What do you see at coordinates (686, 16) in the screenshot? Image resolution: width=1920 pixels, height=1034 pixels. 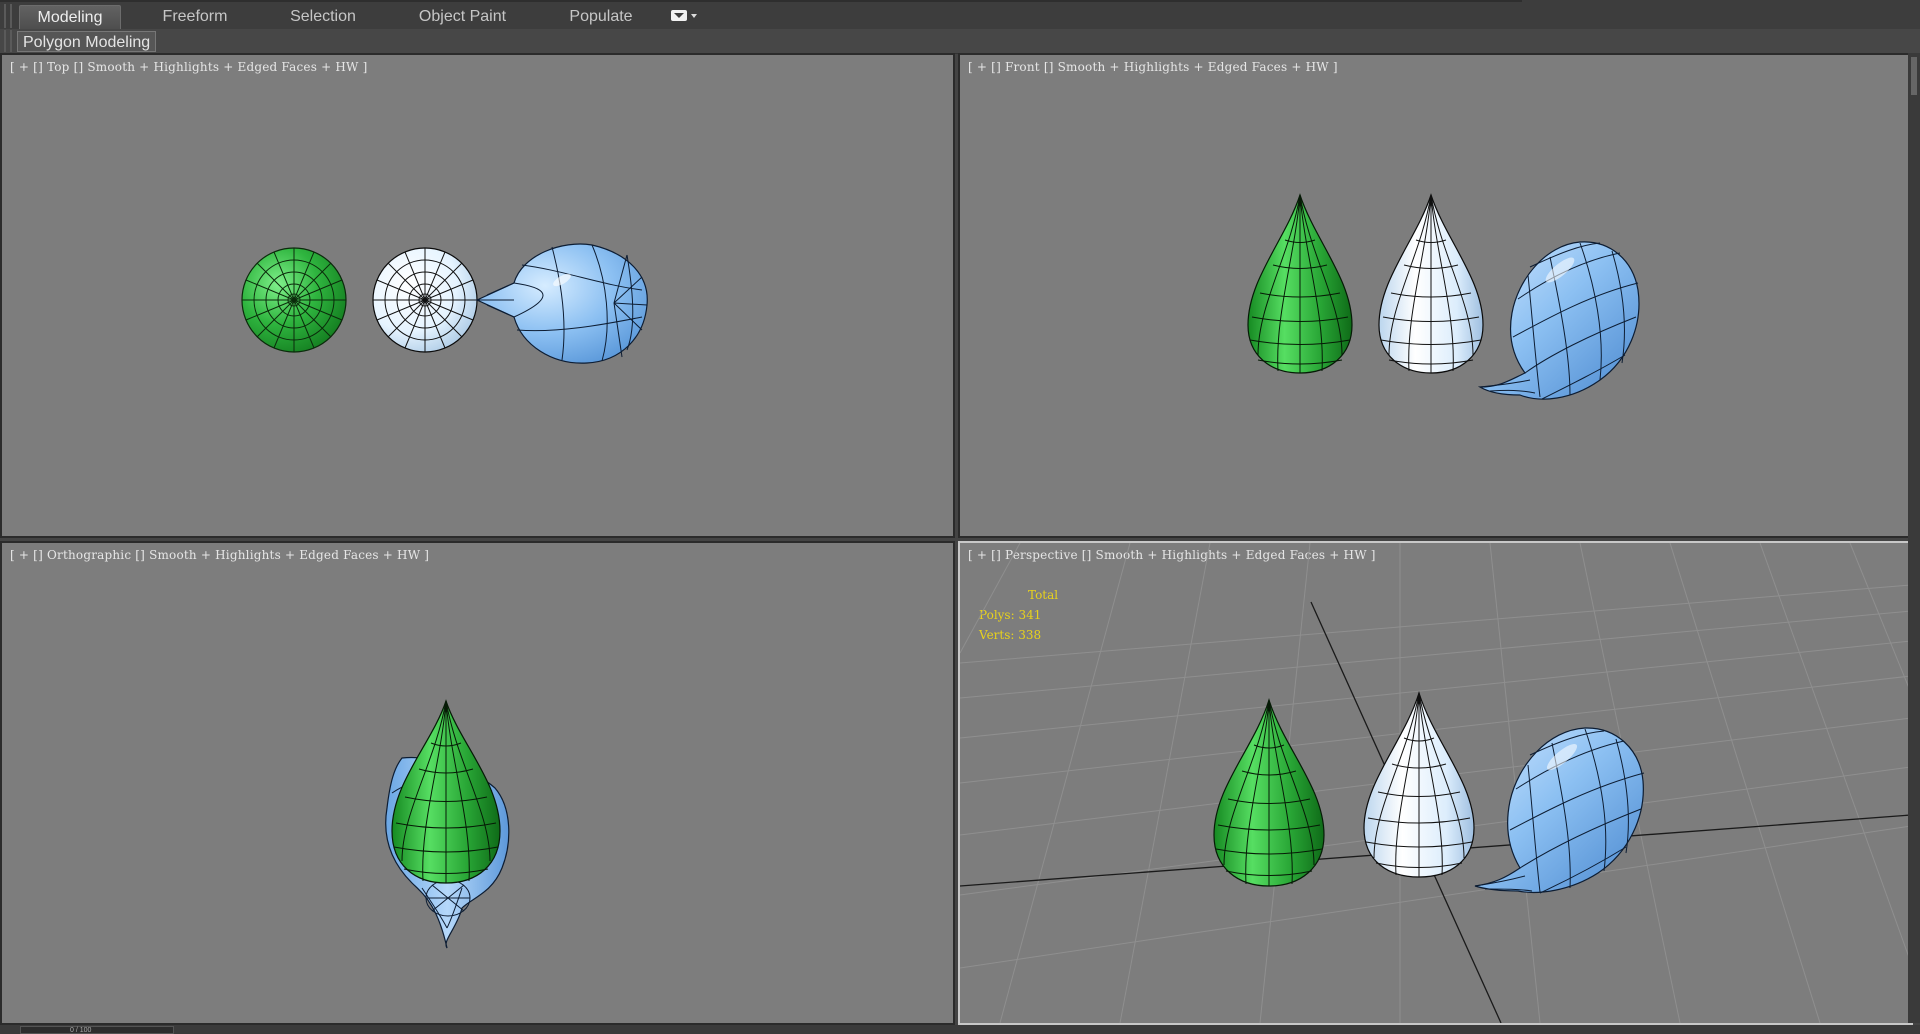 I see `panel-dropdown-icon` at bounding box center [686, 16].